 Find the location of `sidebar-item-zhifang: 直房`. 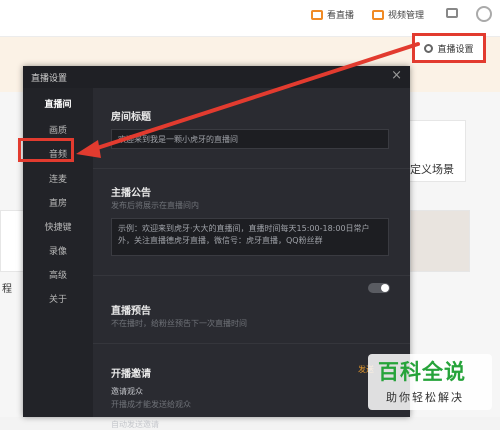

sidebar-item-zhifang: 直房 is located at coordinates (58, 202).